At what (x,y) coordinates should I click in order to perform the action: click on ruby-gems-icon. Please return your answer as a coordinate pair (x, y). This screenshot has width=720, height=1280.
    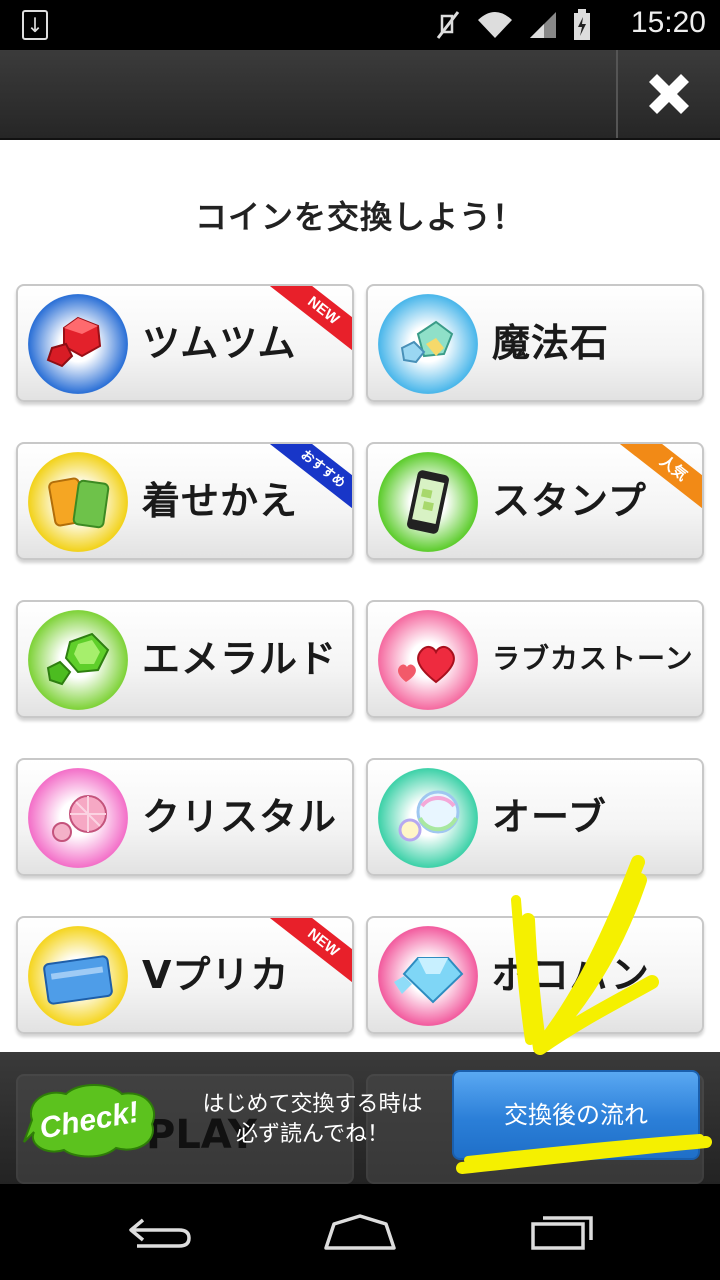
    Looking at the image, I should click on (74, 342).